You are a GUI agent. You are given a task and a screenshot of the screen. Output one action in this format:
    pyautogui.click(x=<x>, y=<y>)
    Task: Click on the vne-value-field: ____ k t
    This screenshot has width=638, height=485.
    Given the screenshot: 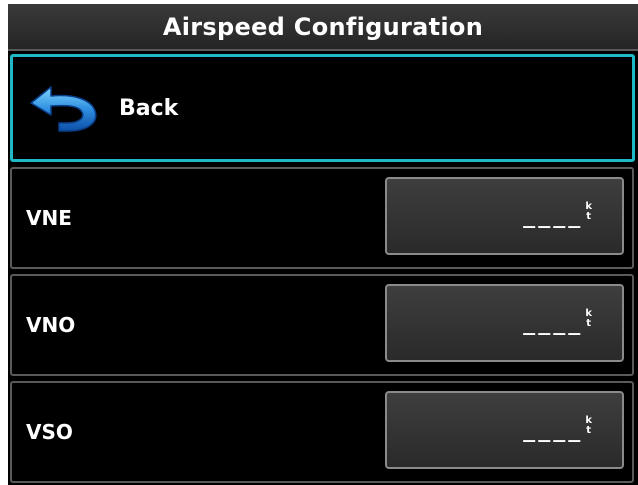 What is the action you would take?
    pyautogui.click(x=504, y=216)
    